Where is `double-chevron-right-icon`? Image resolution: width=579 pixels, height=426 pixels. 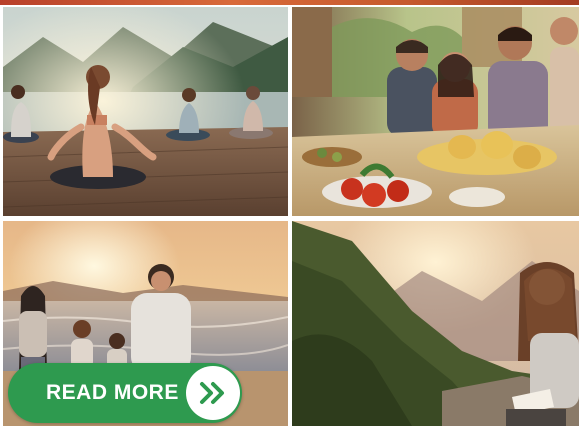 double-chevron-right-icon is located at coordinates (212, 393).